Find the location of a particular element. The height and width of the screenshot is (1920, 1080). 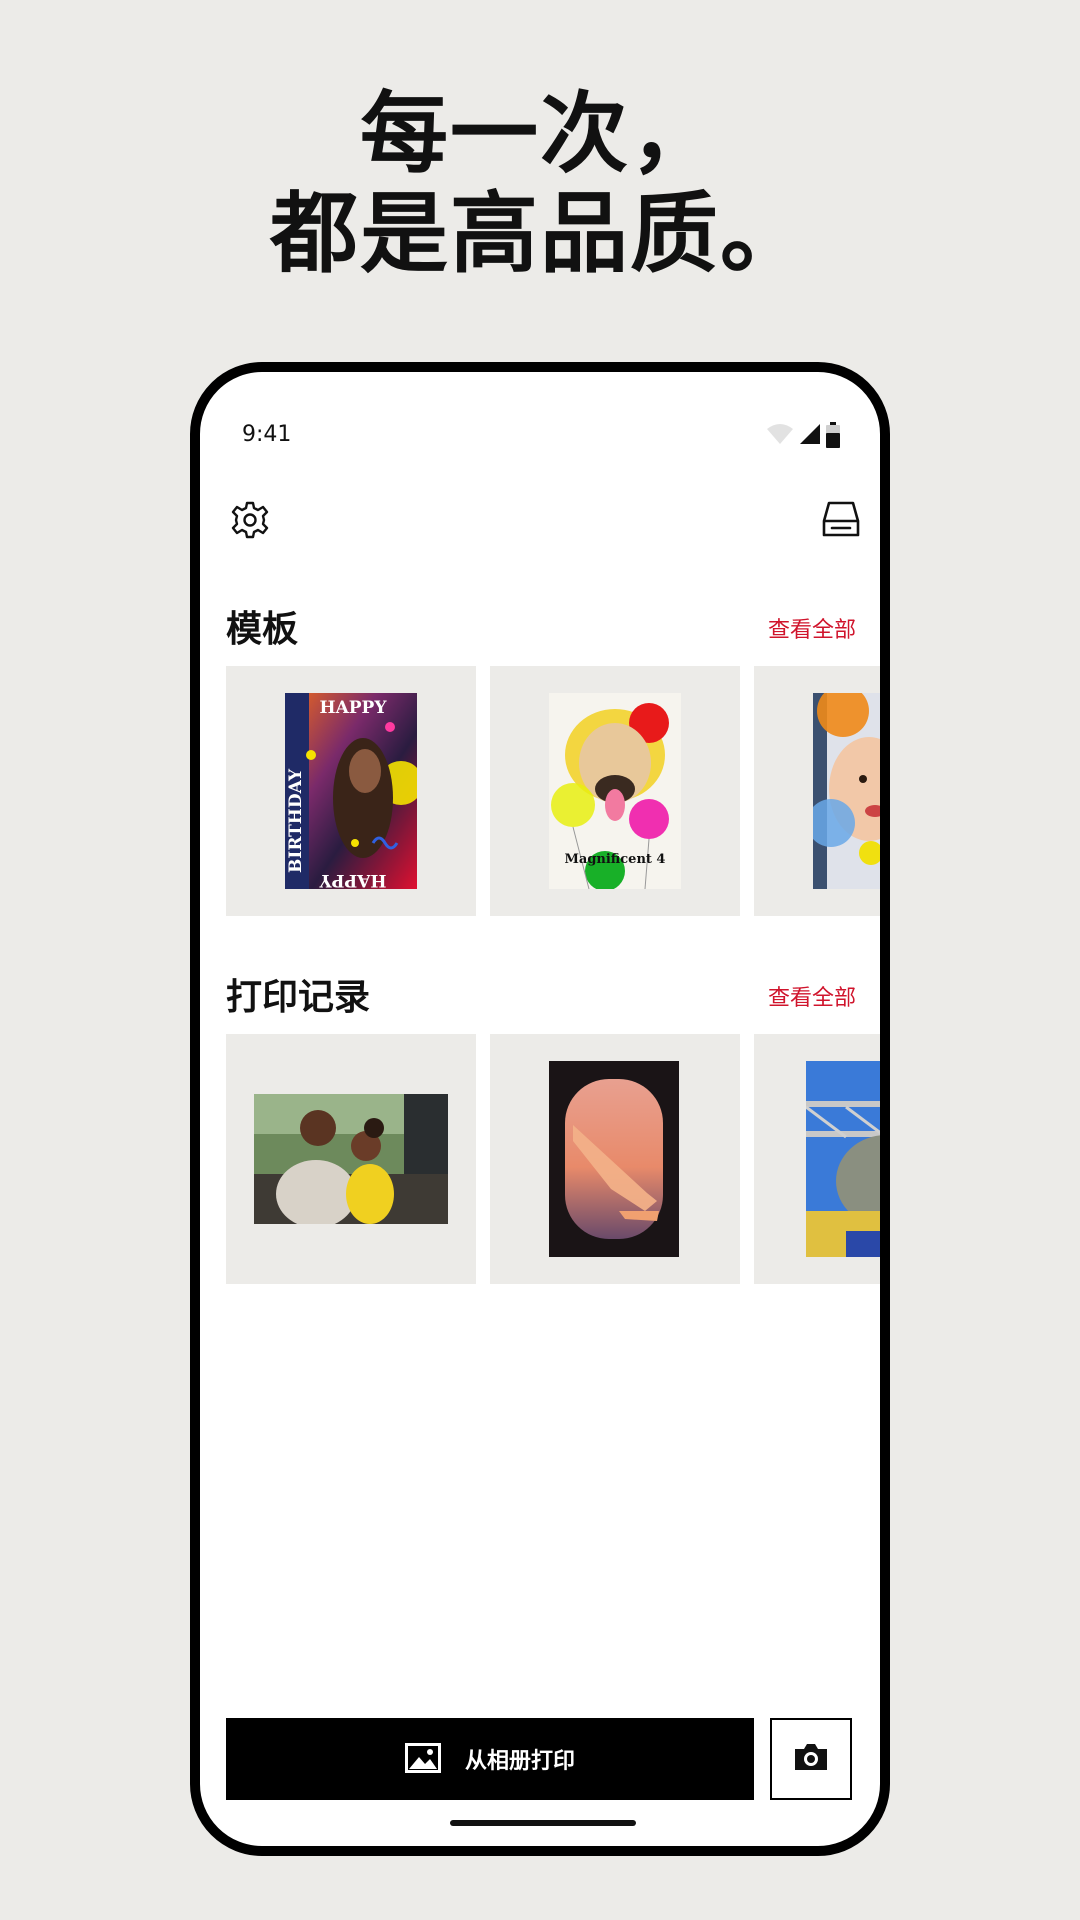

print-history-item-family is located at coordinates (351, 1159).